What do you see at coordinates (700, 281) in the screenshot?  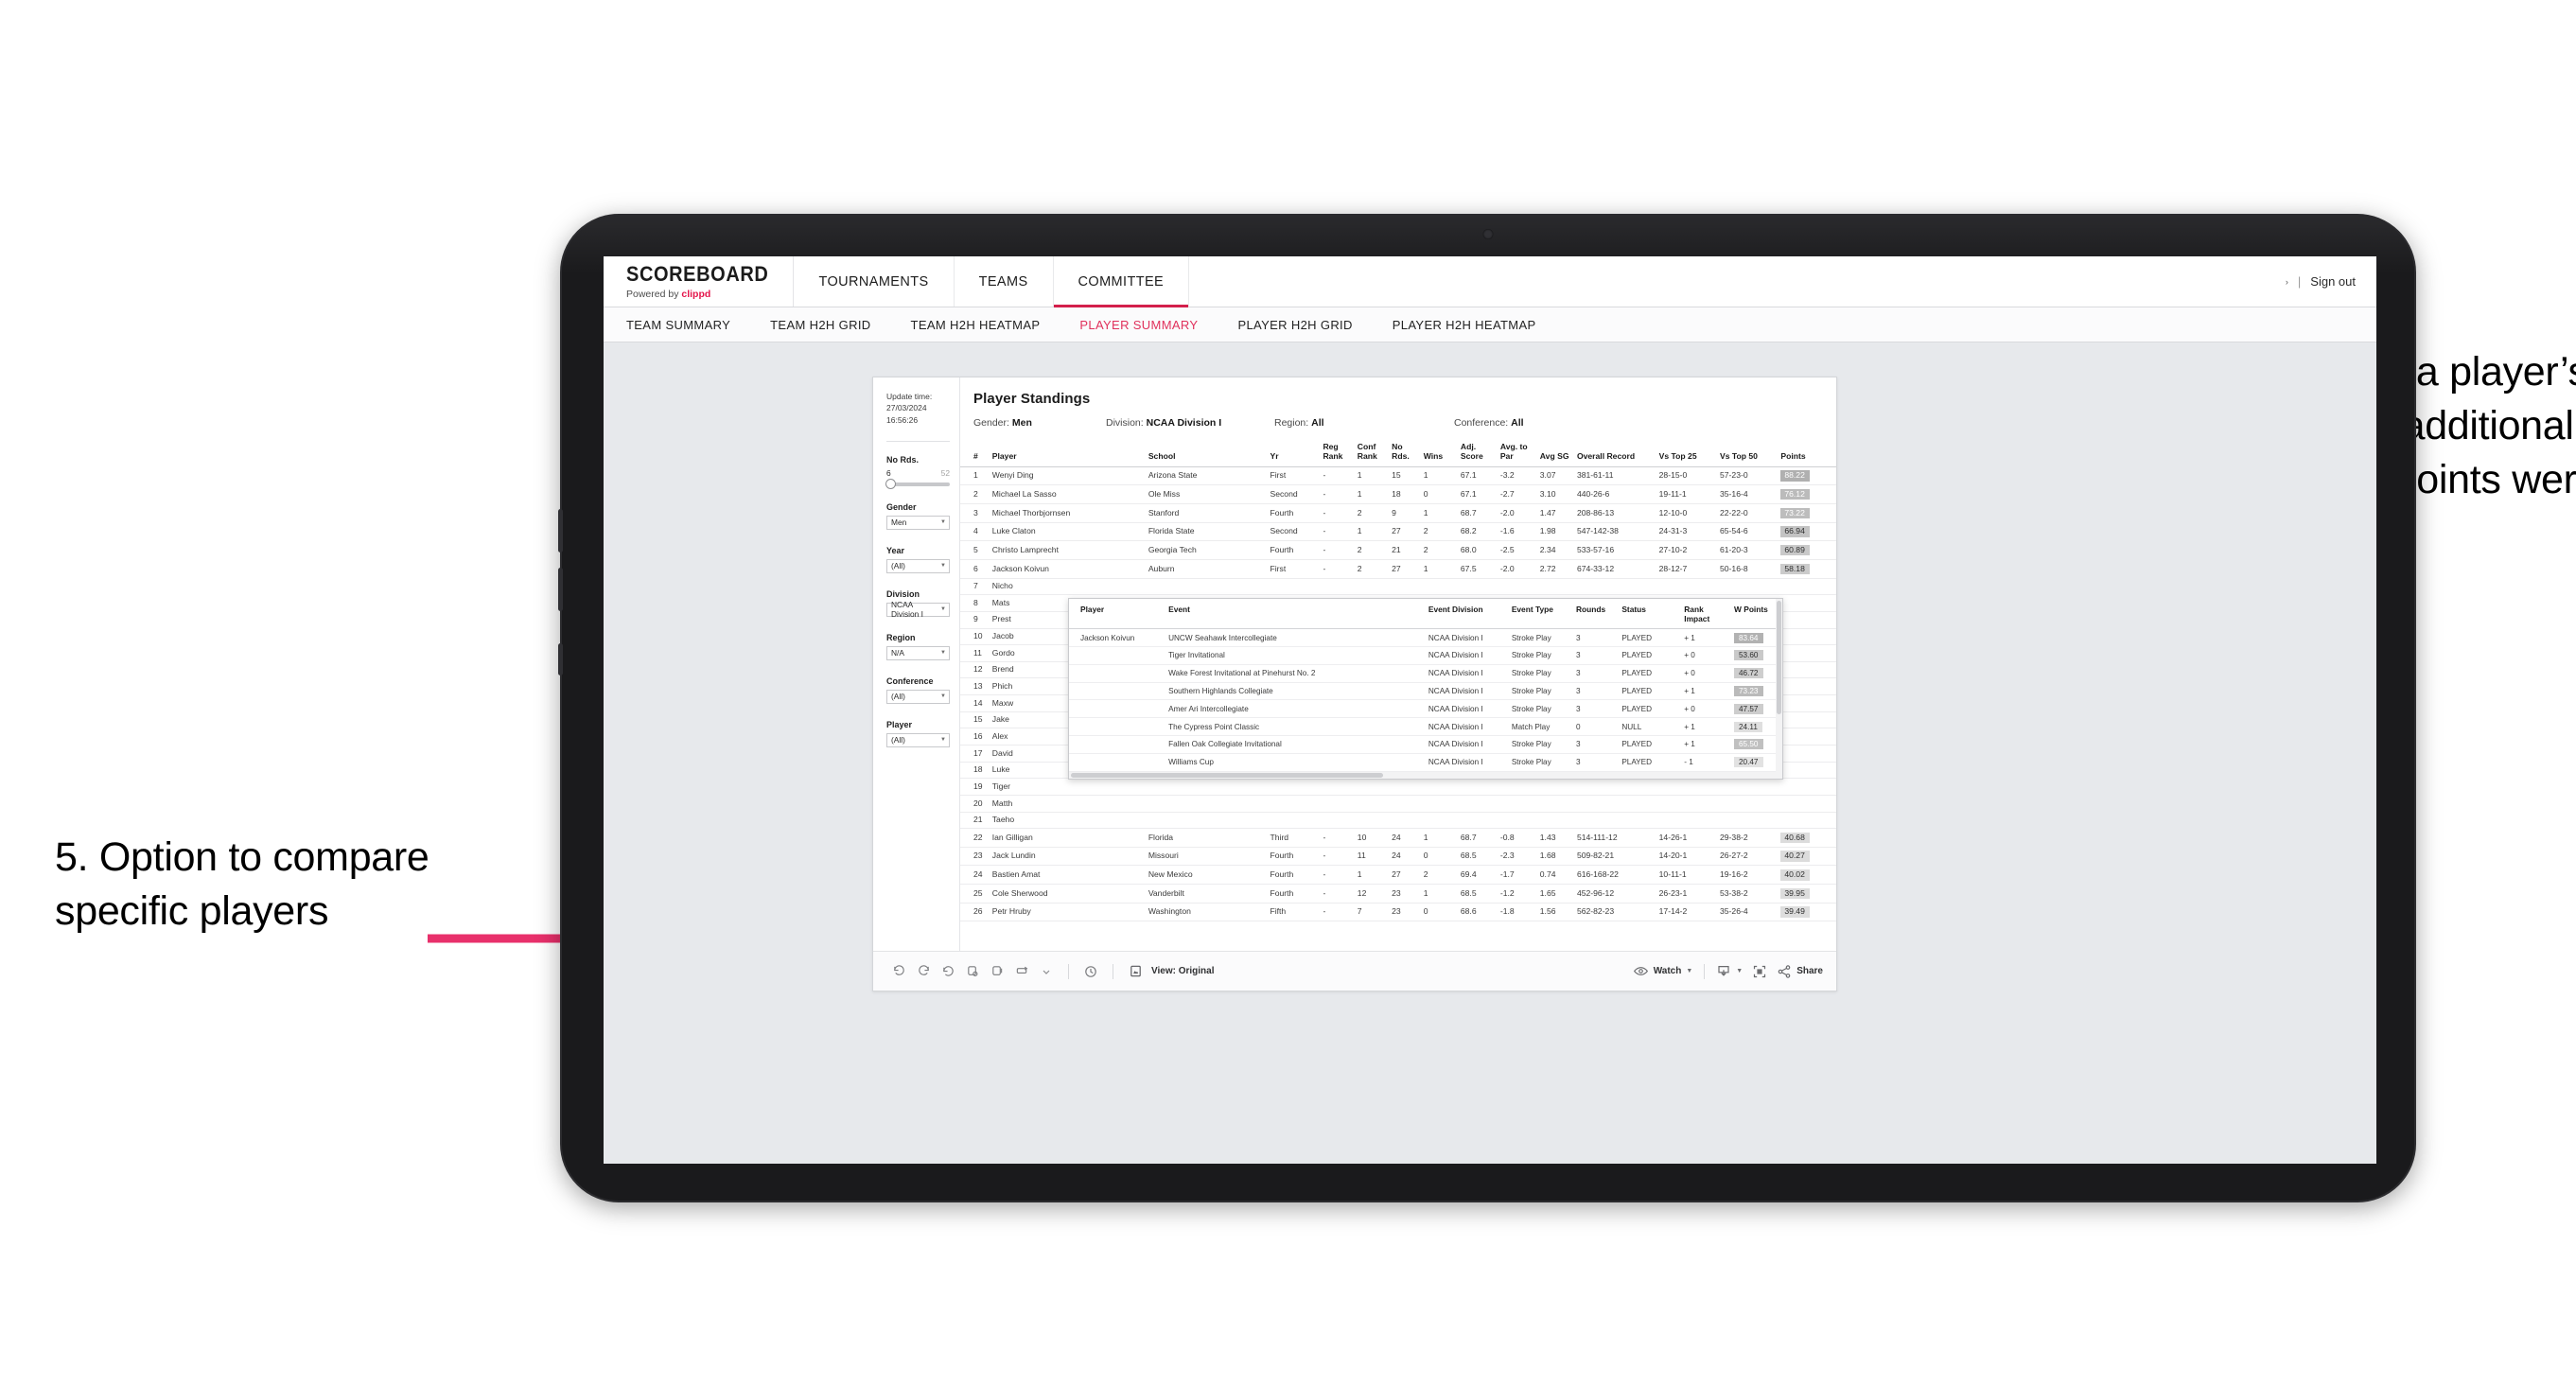 I see `brand-logo: SCOREBOARD Powered by clippd` at bounding box center [700, 281].